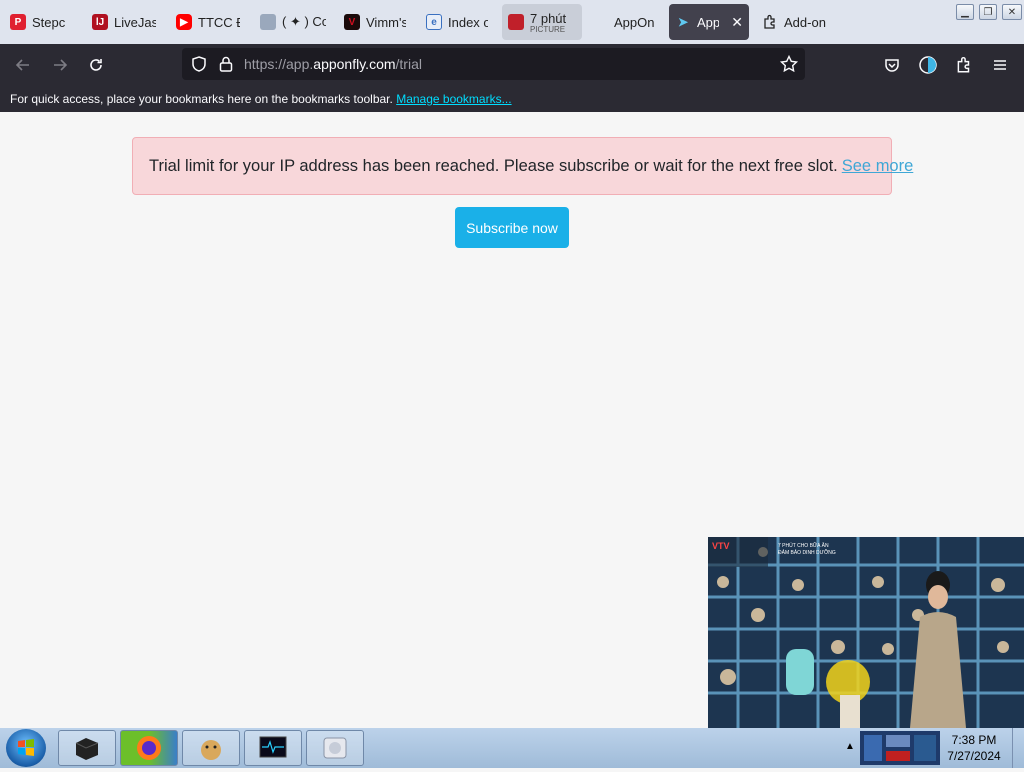 This screenshot has height=772, width=1024. I want to click on tab-stepc: P Stepc, so click(41, 22).